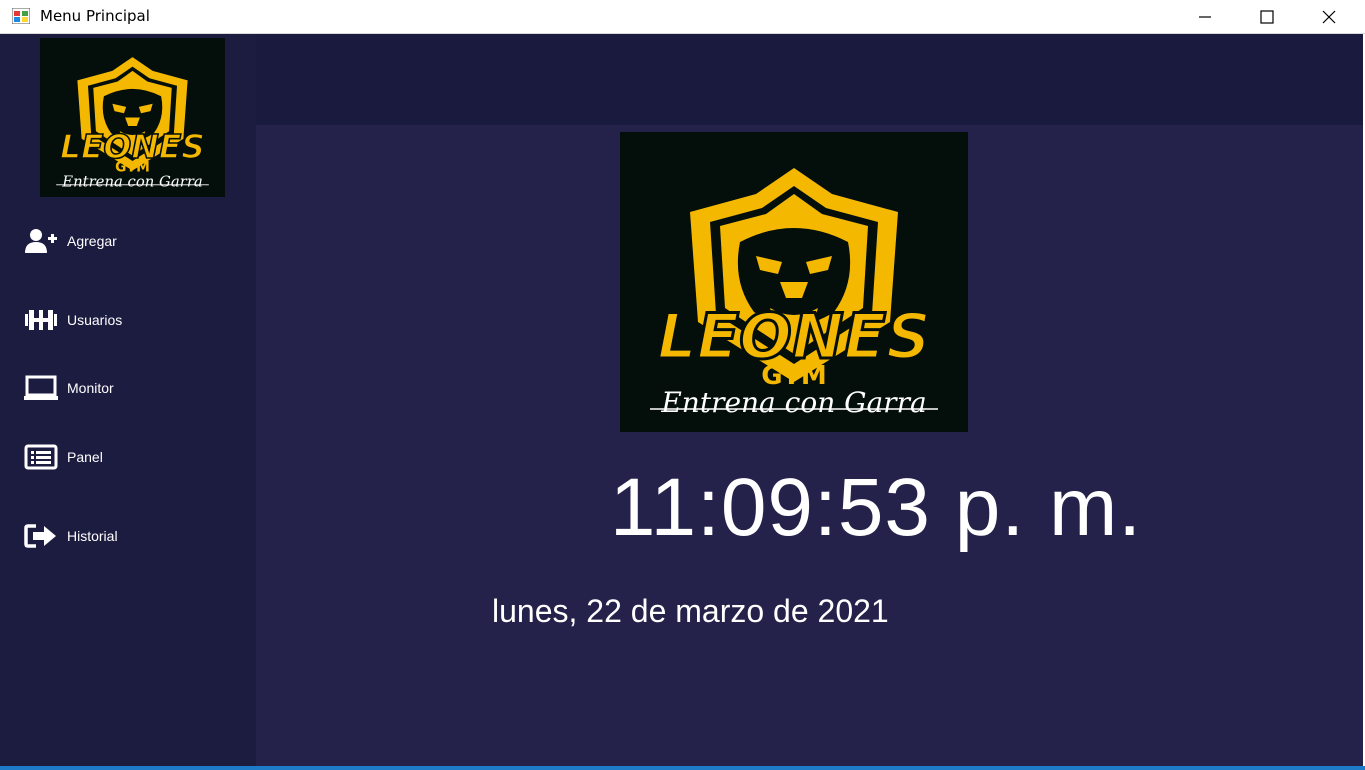 The height and width of the screenshot is (770, 1365). I want to click on sidebar-item-label: Agregar, so click(92, 241).